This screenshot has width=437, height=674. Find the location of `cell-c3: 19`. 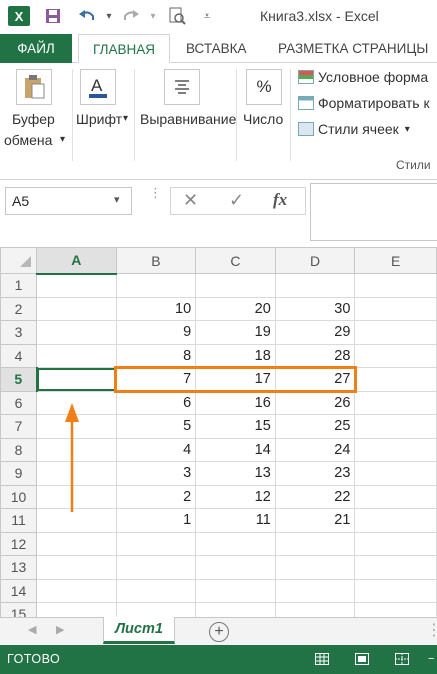

cell-c3: 19 is located at coordinates (235, 332).